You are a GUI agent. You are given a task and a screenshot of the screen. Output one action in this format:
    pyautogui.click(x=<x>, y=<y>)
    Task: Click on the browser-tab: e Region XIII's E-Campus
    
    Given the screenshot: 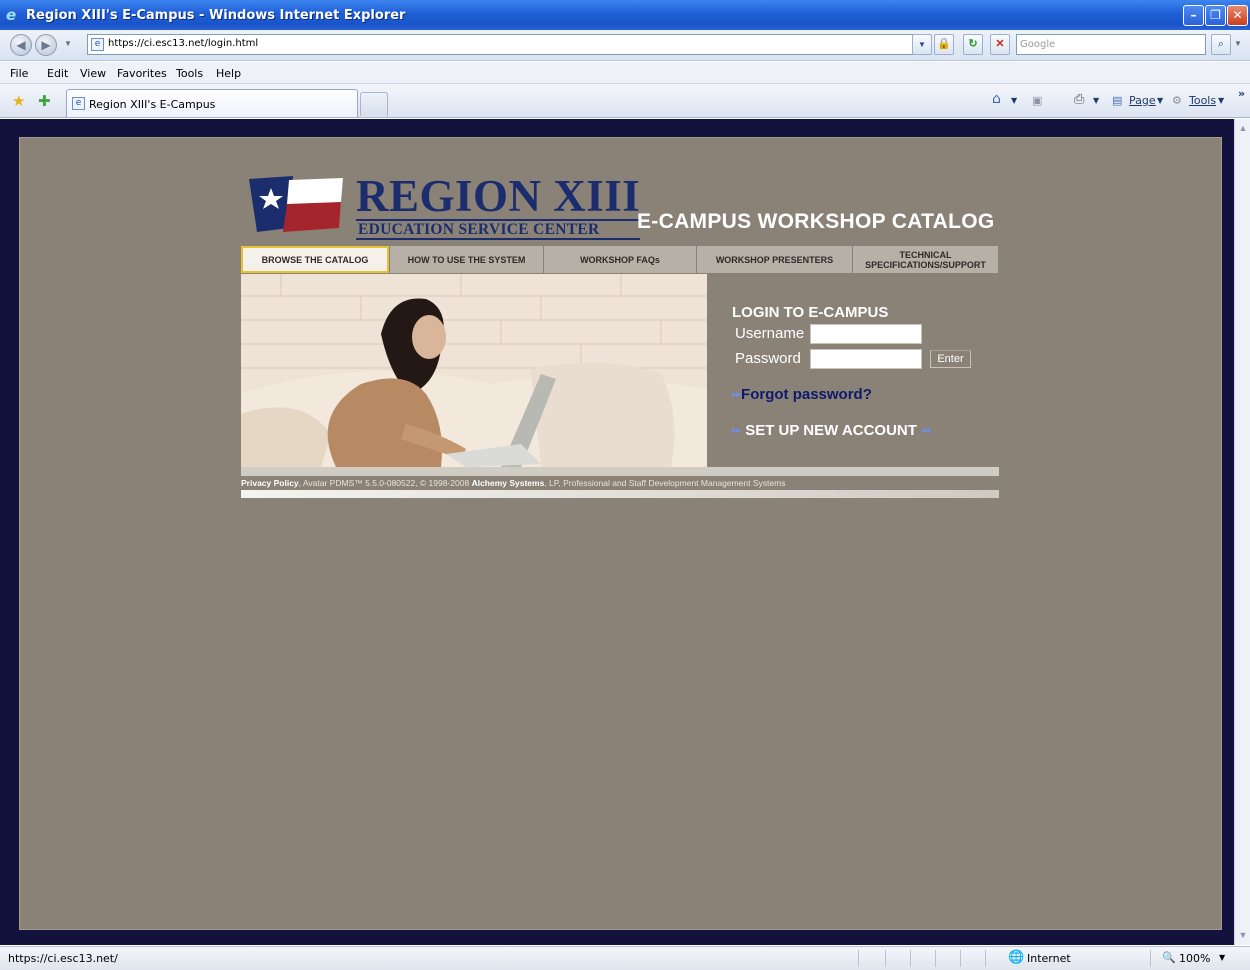 What is the action you would take?
    pyautogui.click(x=212, y=103)
    